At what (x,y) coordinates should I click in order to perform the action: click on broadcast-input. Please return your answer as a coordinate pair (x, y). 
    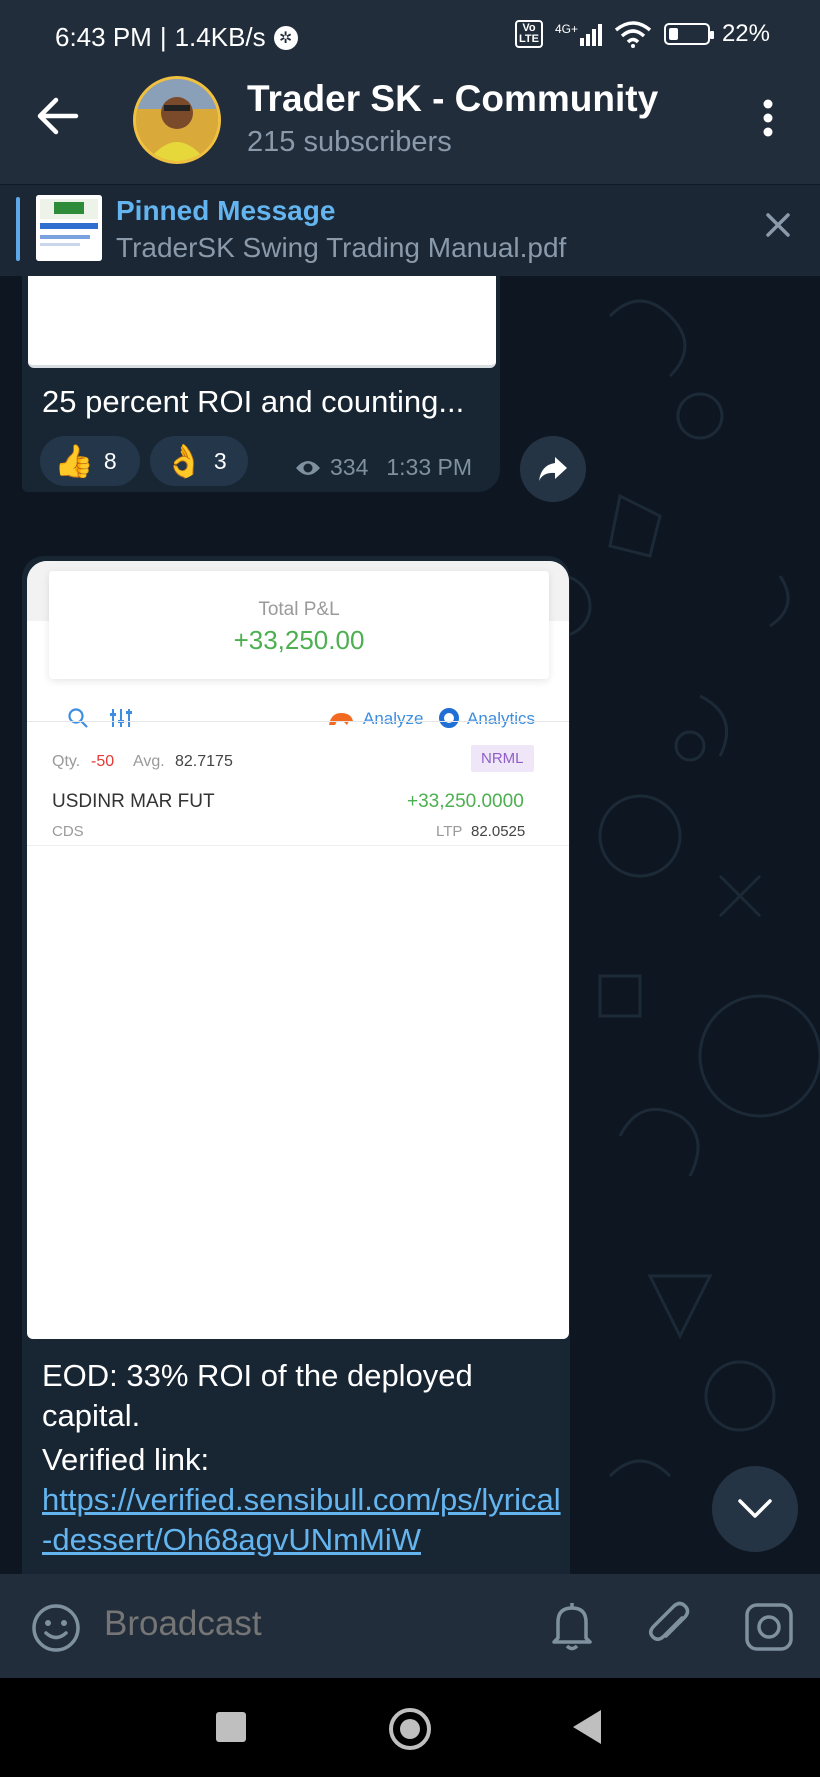
    Looking at the image, I should click on (304, 1624).